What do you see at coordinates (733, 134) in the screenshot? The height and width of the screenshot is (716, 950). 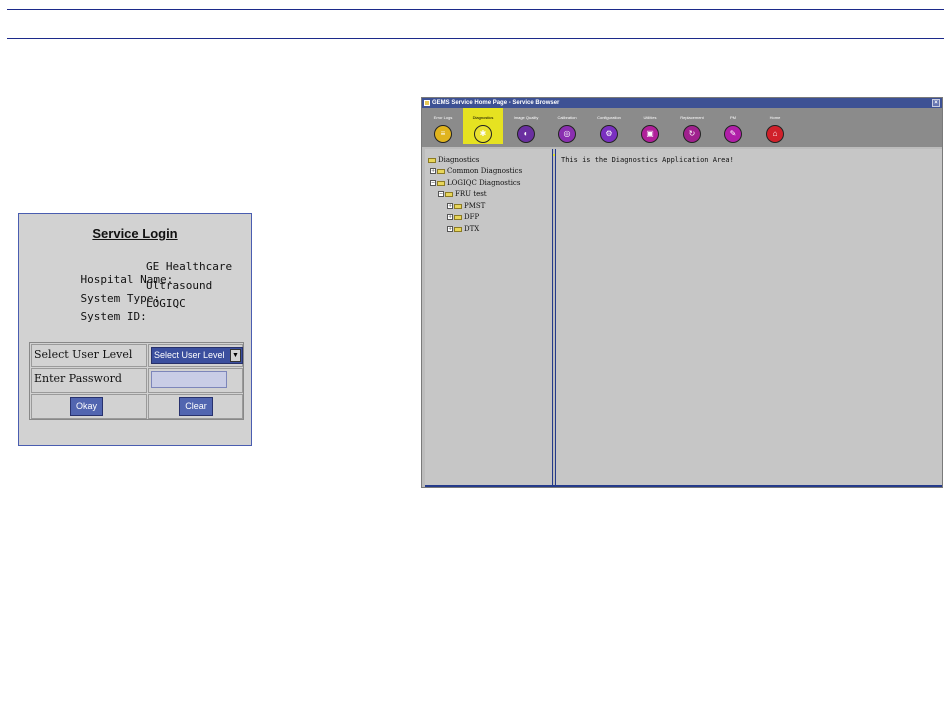 I see `pm-icon: ✎` at bounding box center [733, 134].